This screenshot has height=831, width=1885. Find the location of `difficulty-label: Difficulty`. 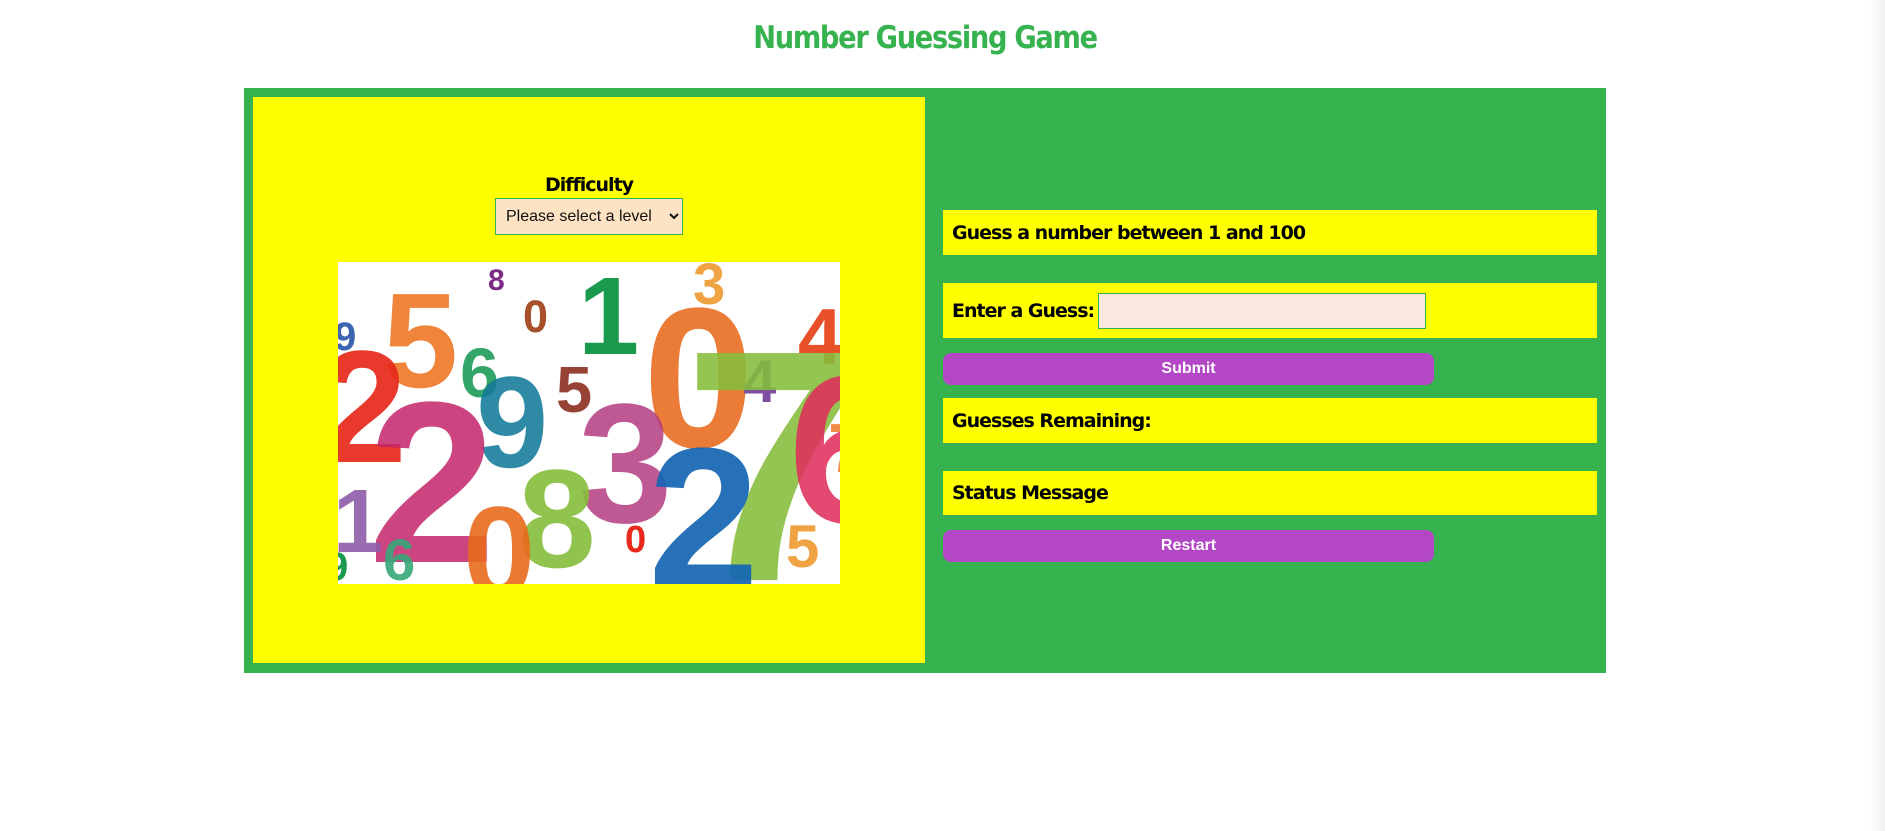

difficulty-label: Difficulty is located at coordinates (589, 185).